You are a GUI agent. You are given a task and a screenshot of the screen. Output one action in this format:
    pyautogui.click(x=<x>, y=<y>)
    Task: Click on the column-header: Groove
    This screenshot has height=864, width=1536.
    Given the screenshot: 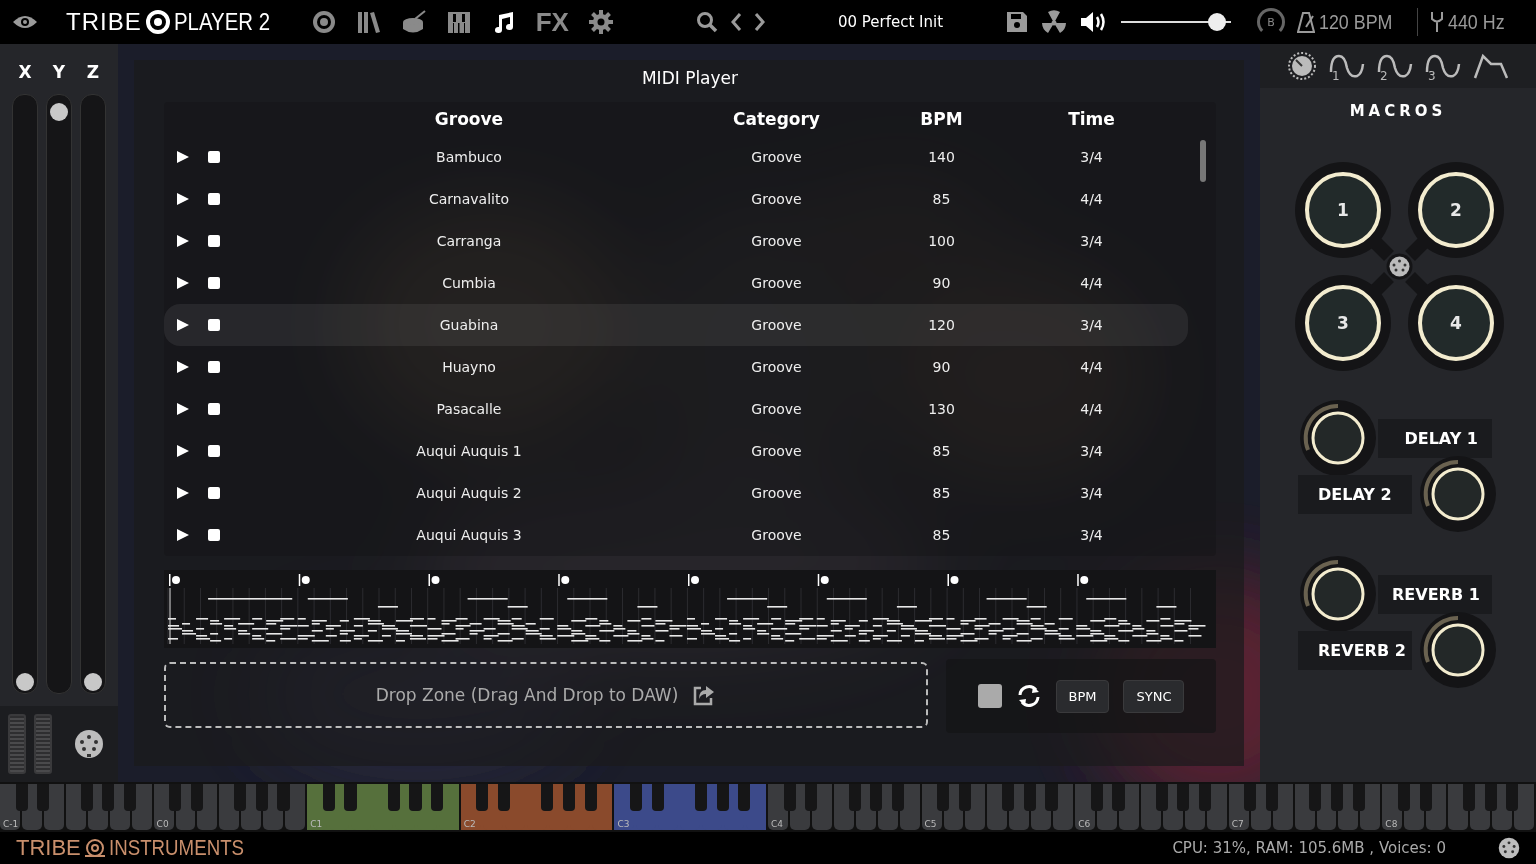 What is the action you would take?
    pyautogui.click(x=469, y=119)
    